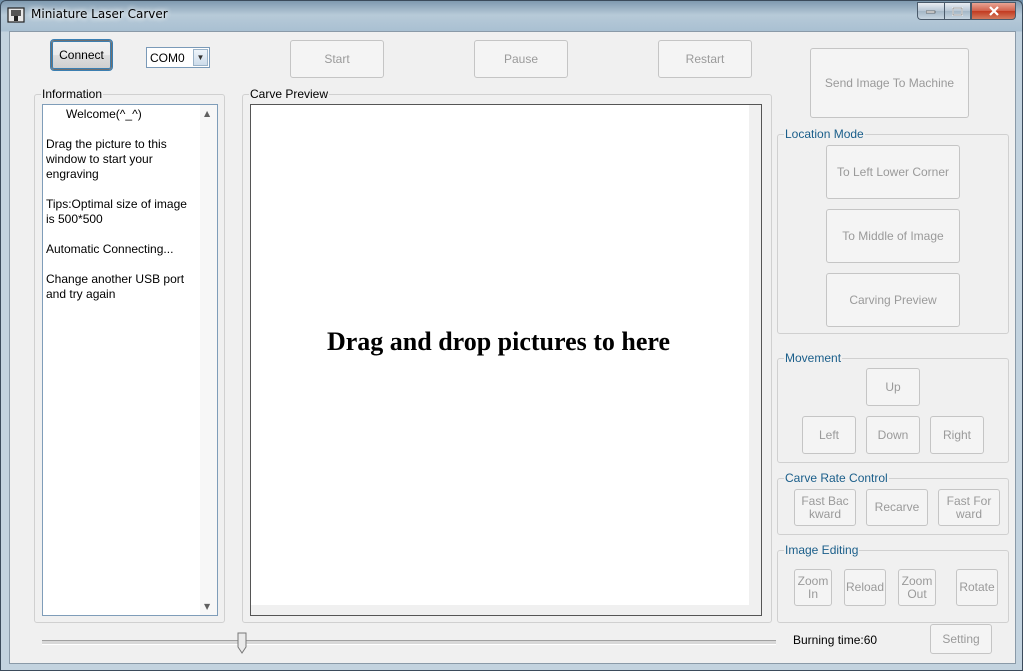 This screenshot has width=1023, height=671. What do you see at coordinates (977, 587) in the screenshot?
I see `rotate-button: Rotate` at bounding box center [977, 587].